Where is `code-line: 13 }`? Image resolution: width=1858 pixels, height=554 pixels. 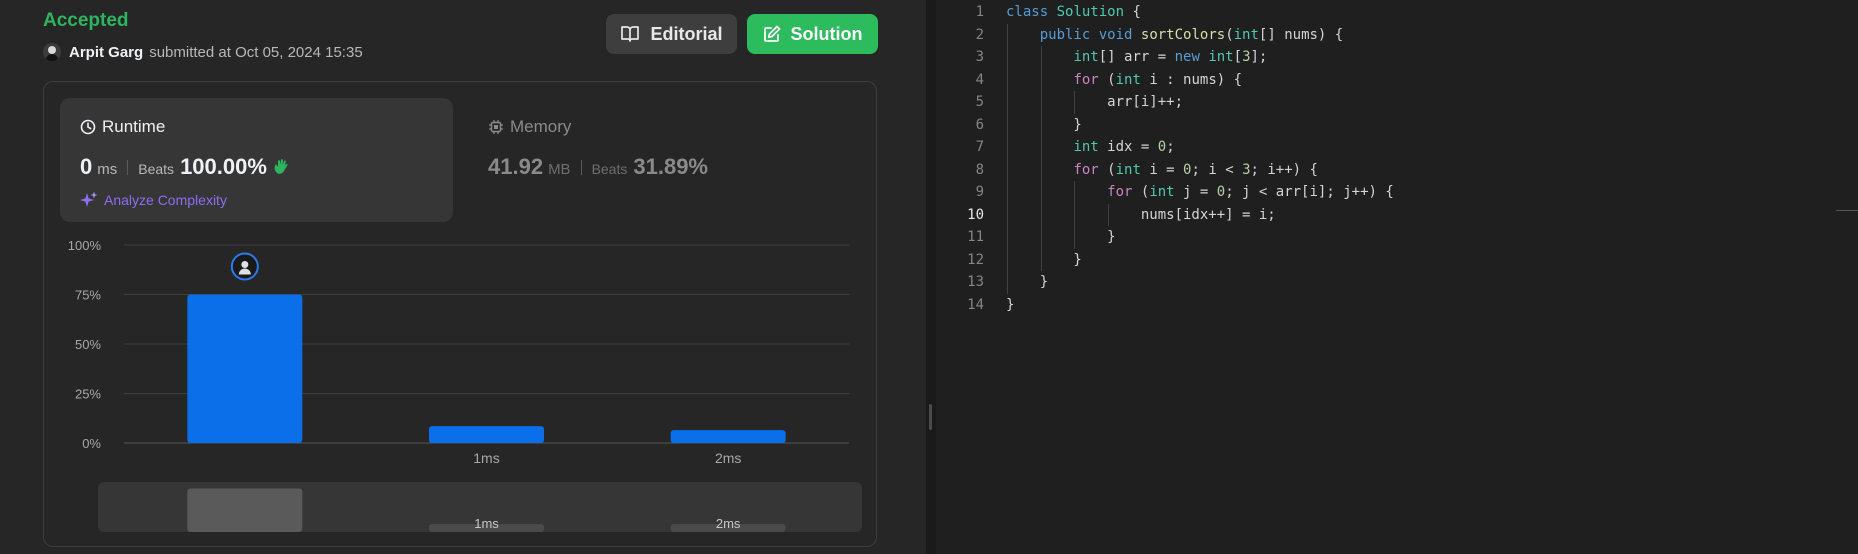 code-line: 13 } is located at coordinates (1397, 282).